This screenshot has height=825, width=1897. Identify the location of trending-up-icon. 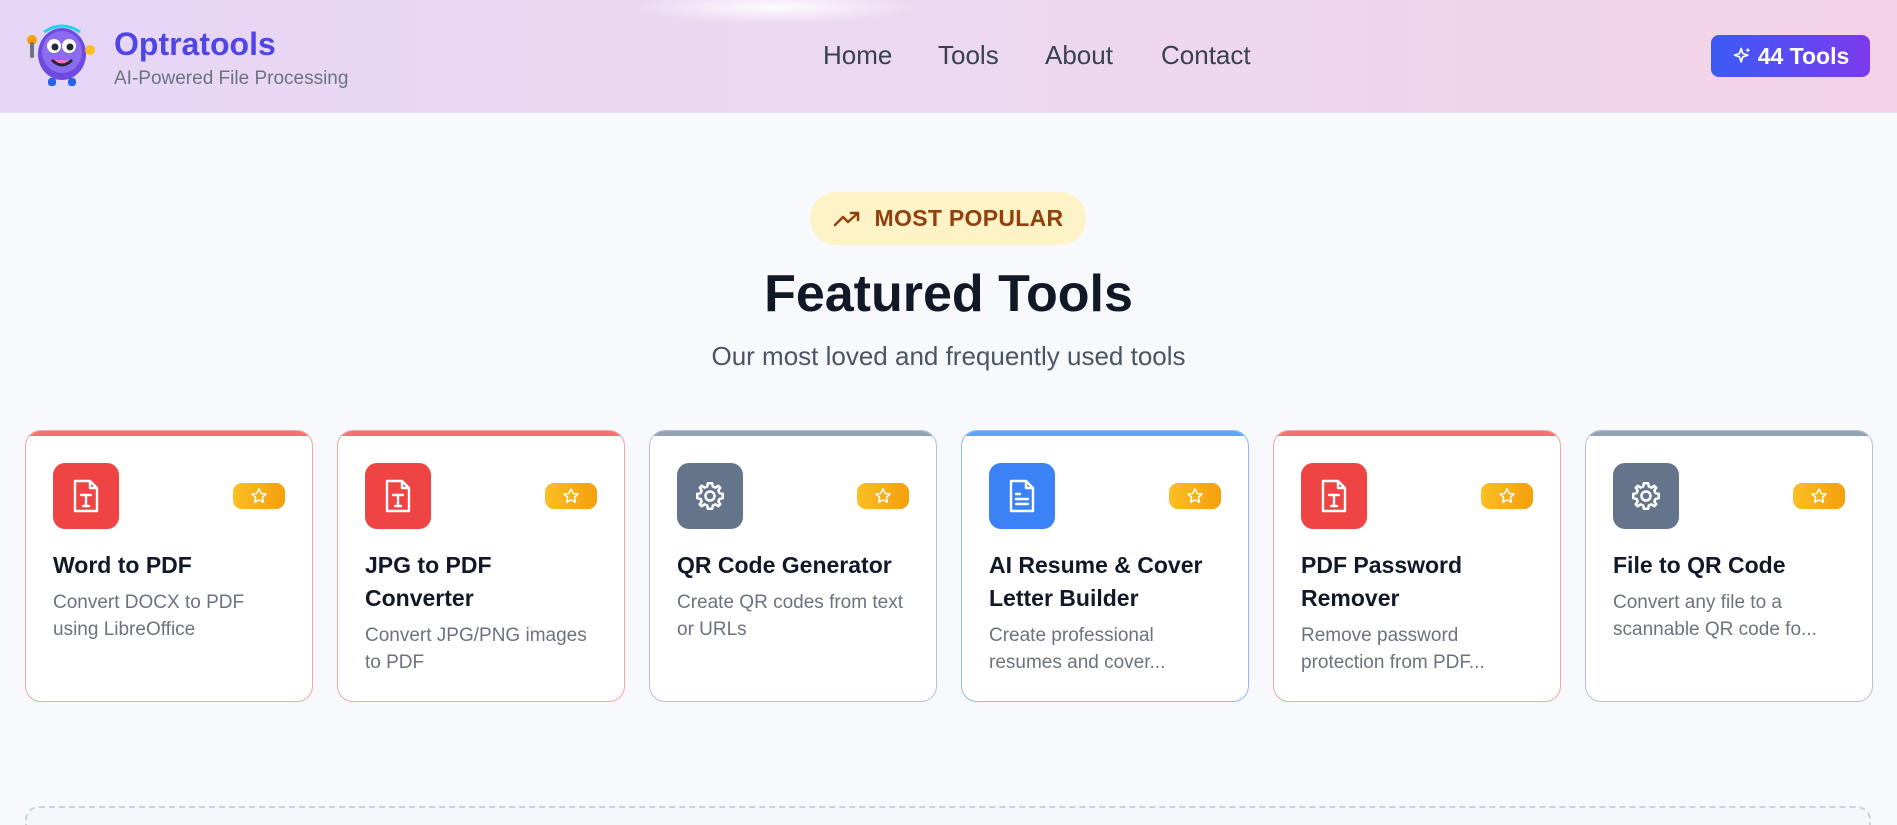
(846, 218).